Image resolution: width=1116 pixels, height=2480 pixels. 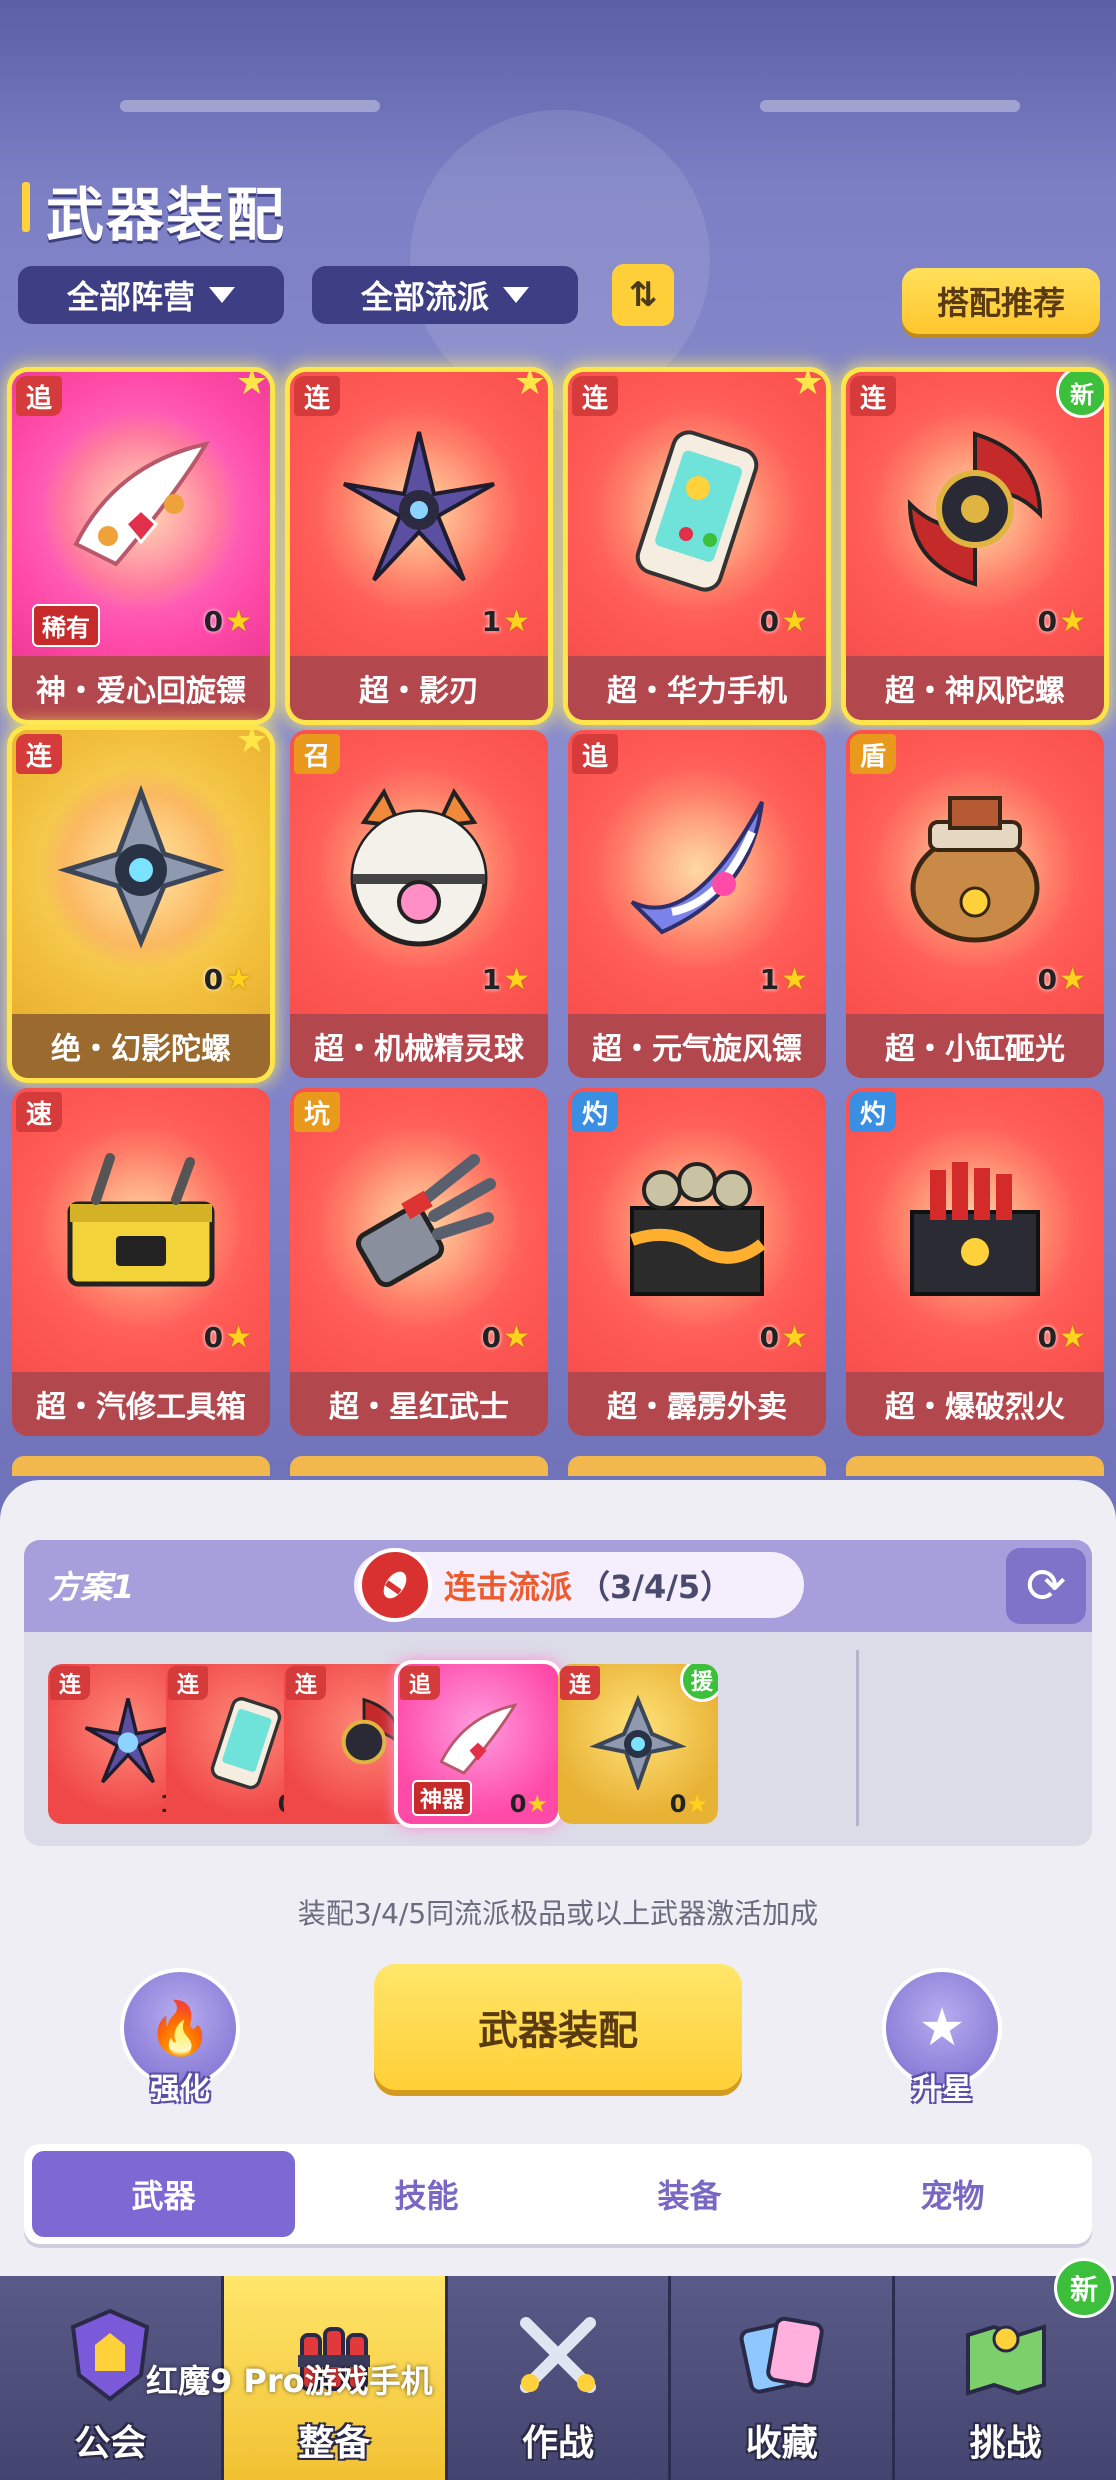 I want to click on weapon-name: 超・爆破烈火, so click(x=975, y=1404).